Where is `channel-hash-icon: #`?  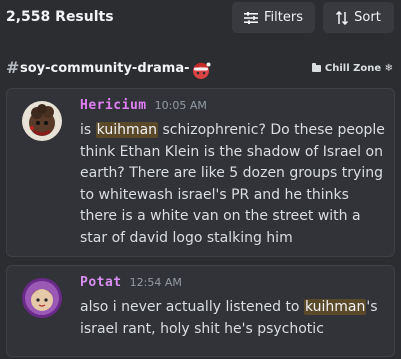 channel-hash-icon: # is located at coordinates (13, 67).